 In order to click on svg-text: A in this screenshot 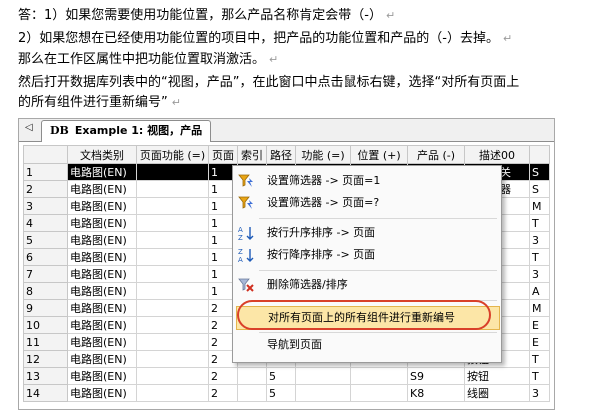, I will do `click(240, 230)`.